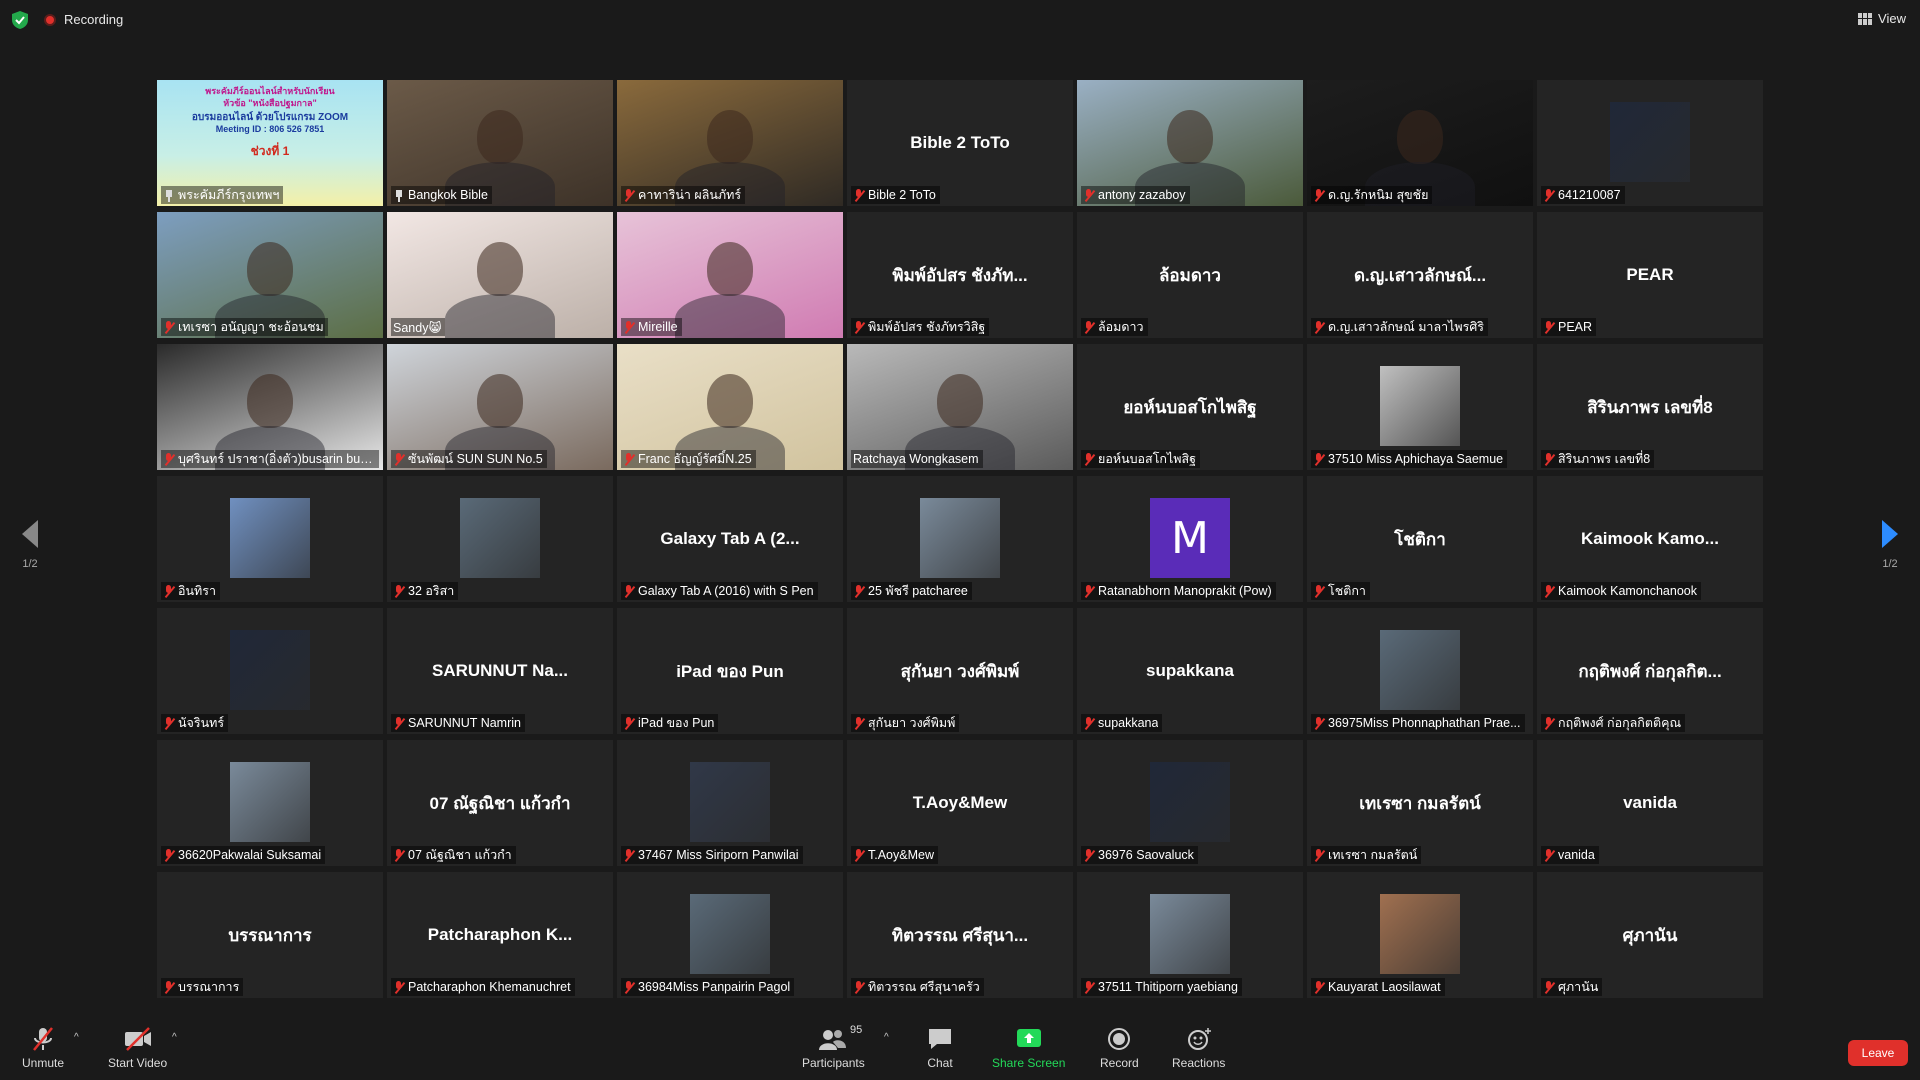 The width and height of the screenshot is (1920, 1080). What do you see at coordinates (30, 545) in the screenshot?
I see `previous-page-button: 1/2` at bounding box center [30, 545].